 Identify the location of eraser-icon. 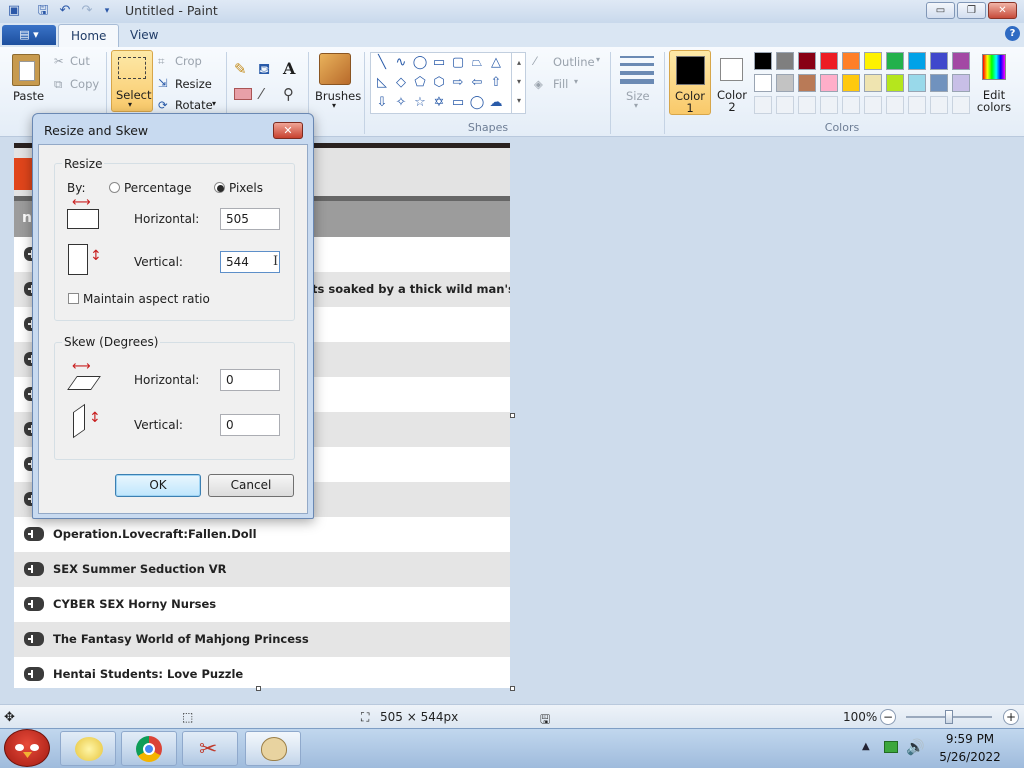
(243, 94).